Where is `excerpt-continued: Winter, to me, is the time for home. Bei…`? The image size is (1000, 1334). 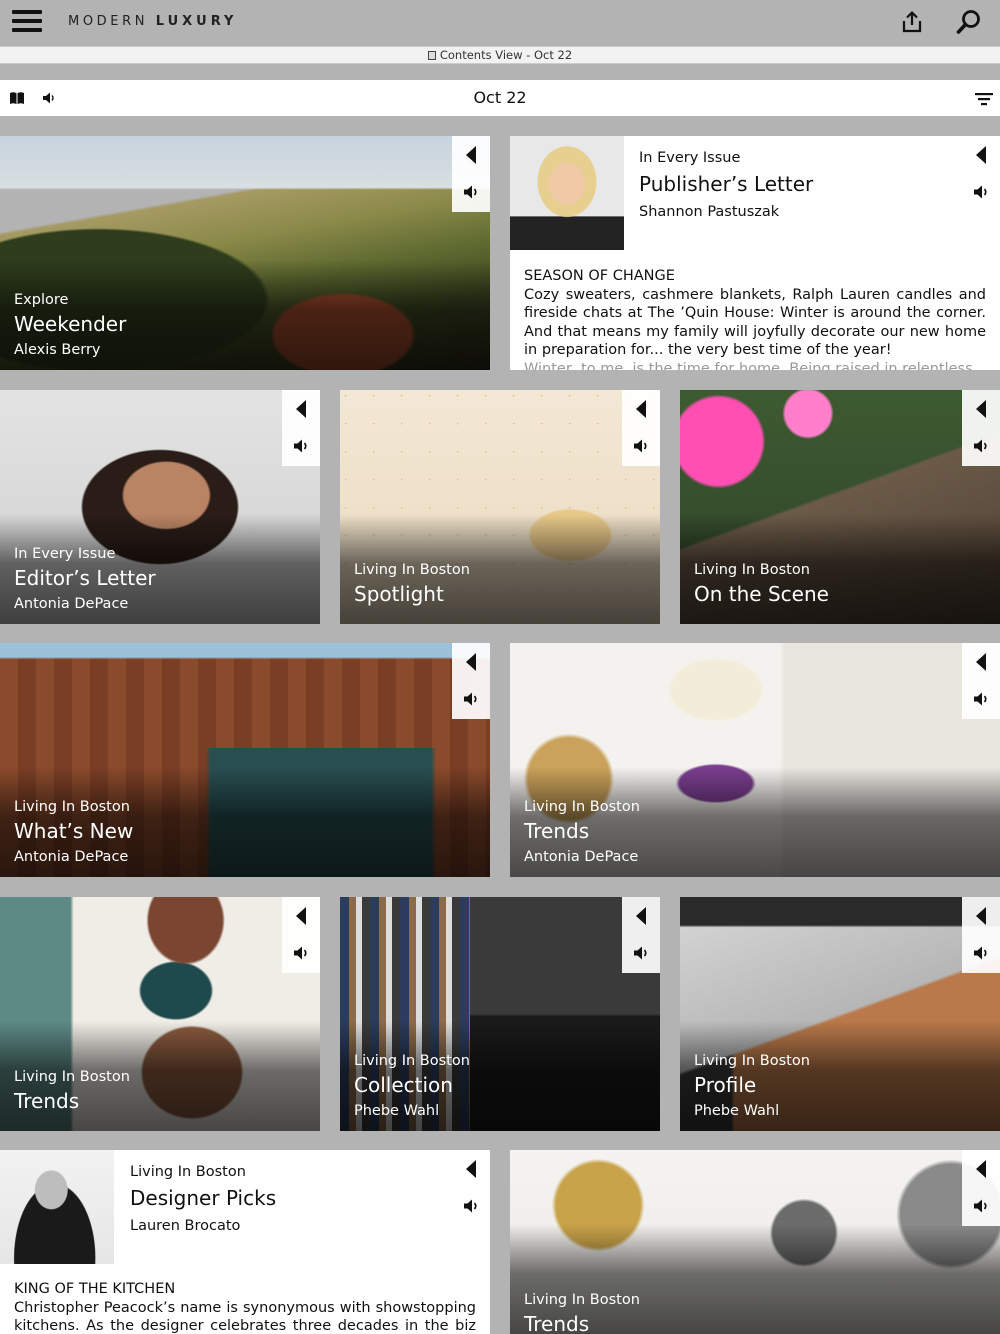 excerpt-continued: Winter, to me, is the time for home. Bei… is located at coordinates (748, 365).